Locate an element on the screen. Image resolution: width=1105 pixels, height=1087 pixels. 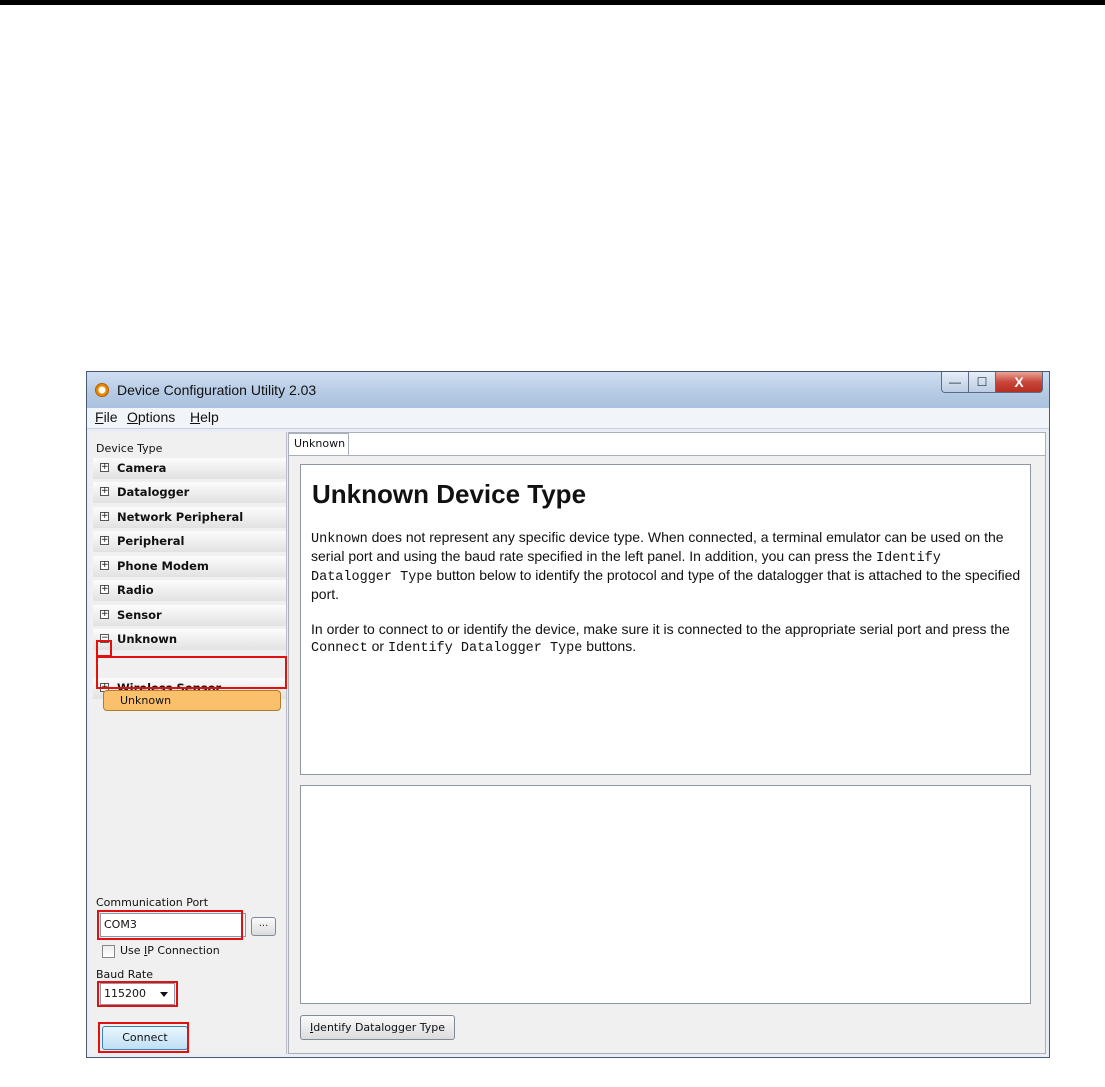
use-ip-label: Use IP Connection is located at coordinates (170, 950).